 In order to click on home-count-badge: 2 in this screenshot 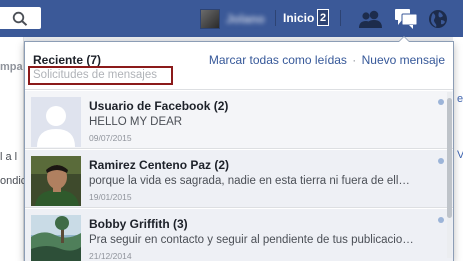, I will do `click(323, 17)`.